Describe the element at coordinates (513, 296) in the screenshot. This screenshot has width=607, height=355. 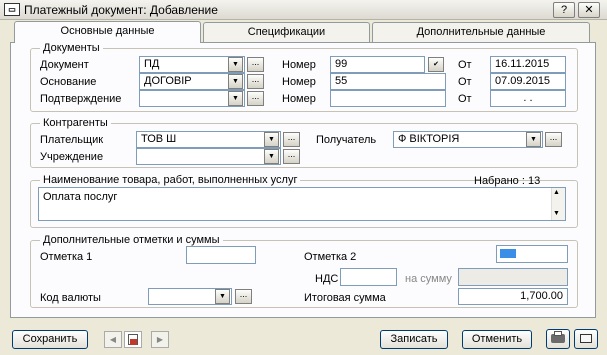
I see `total-field: 1,700.00` at that location.